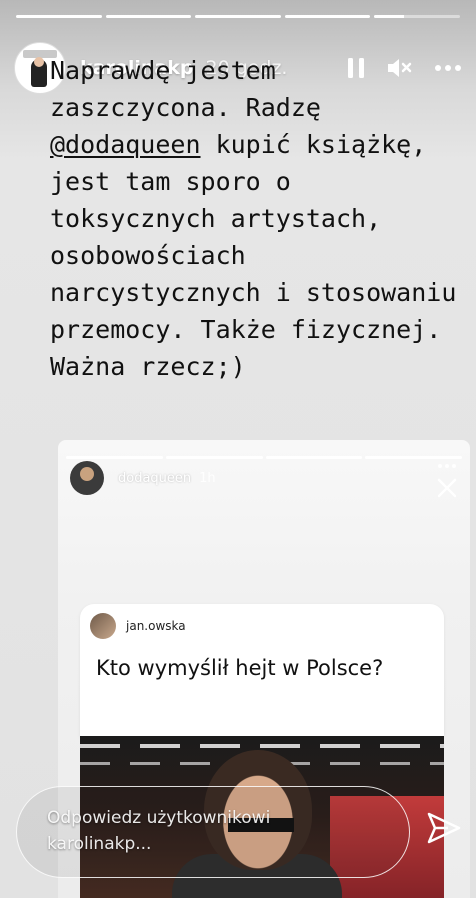 This screenshot has width=476, height=898. Describe the element at coordinates (240, 668) in the screenshot. I see `question-text: Kto wymyślił hejt w Polsce?` at that location.